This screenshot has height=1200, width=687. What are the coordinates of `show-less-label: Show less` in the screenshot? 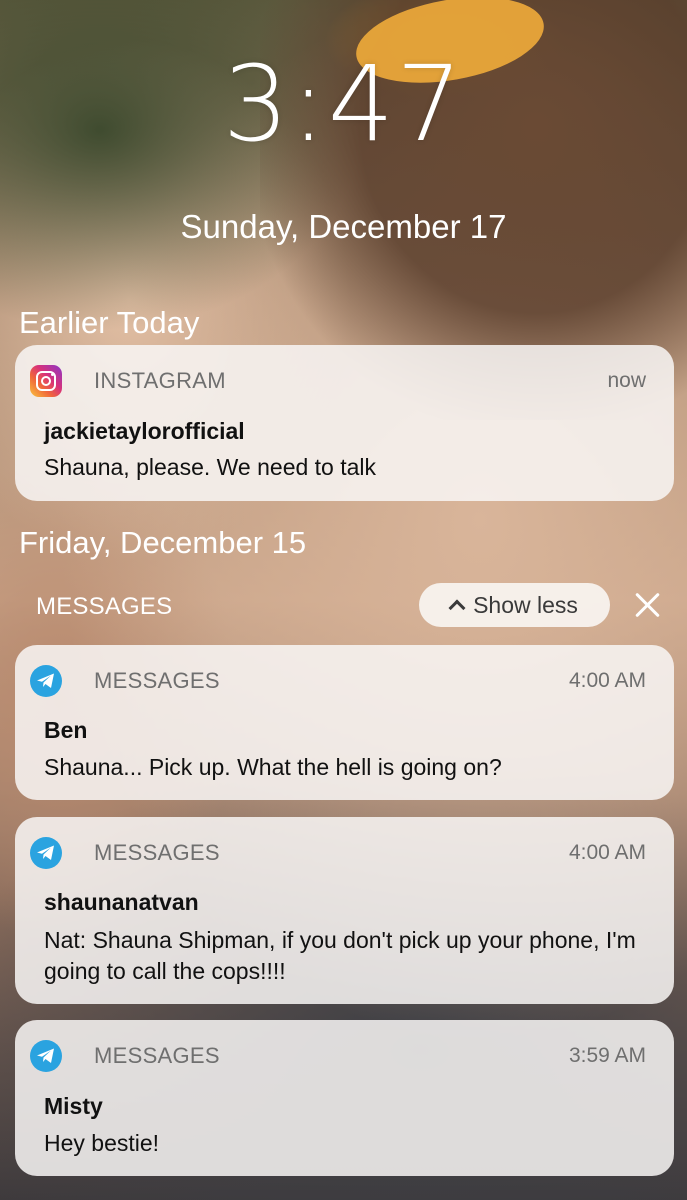 It's located at (525, 604).